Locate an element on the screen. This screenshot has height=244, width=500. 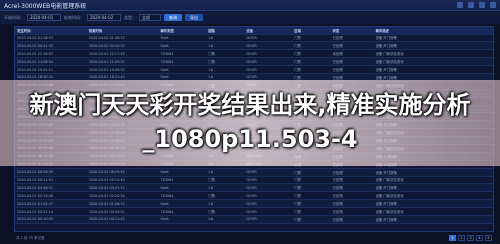
table-cell: 2020-04-02 01:28:53 is located at coordinates (51, 38).